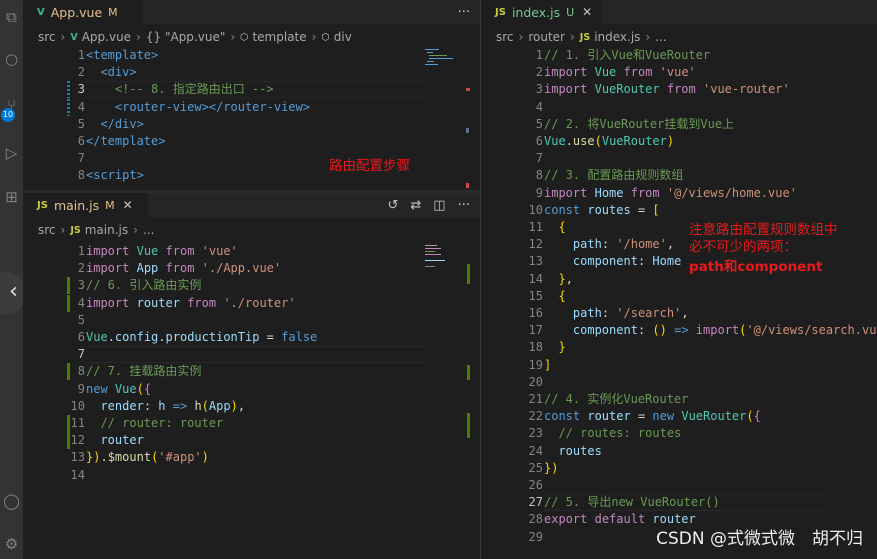 The width and height of the screenshot is (877, 559). I want to click on account-icon: ◯, so click(11, 501).